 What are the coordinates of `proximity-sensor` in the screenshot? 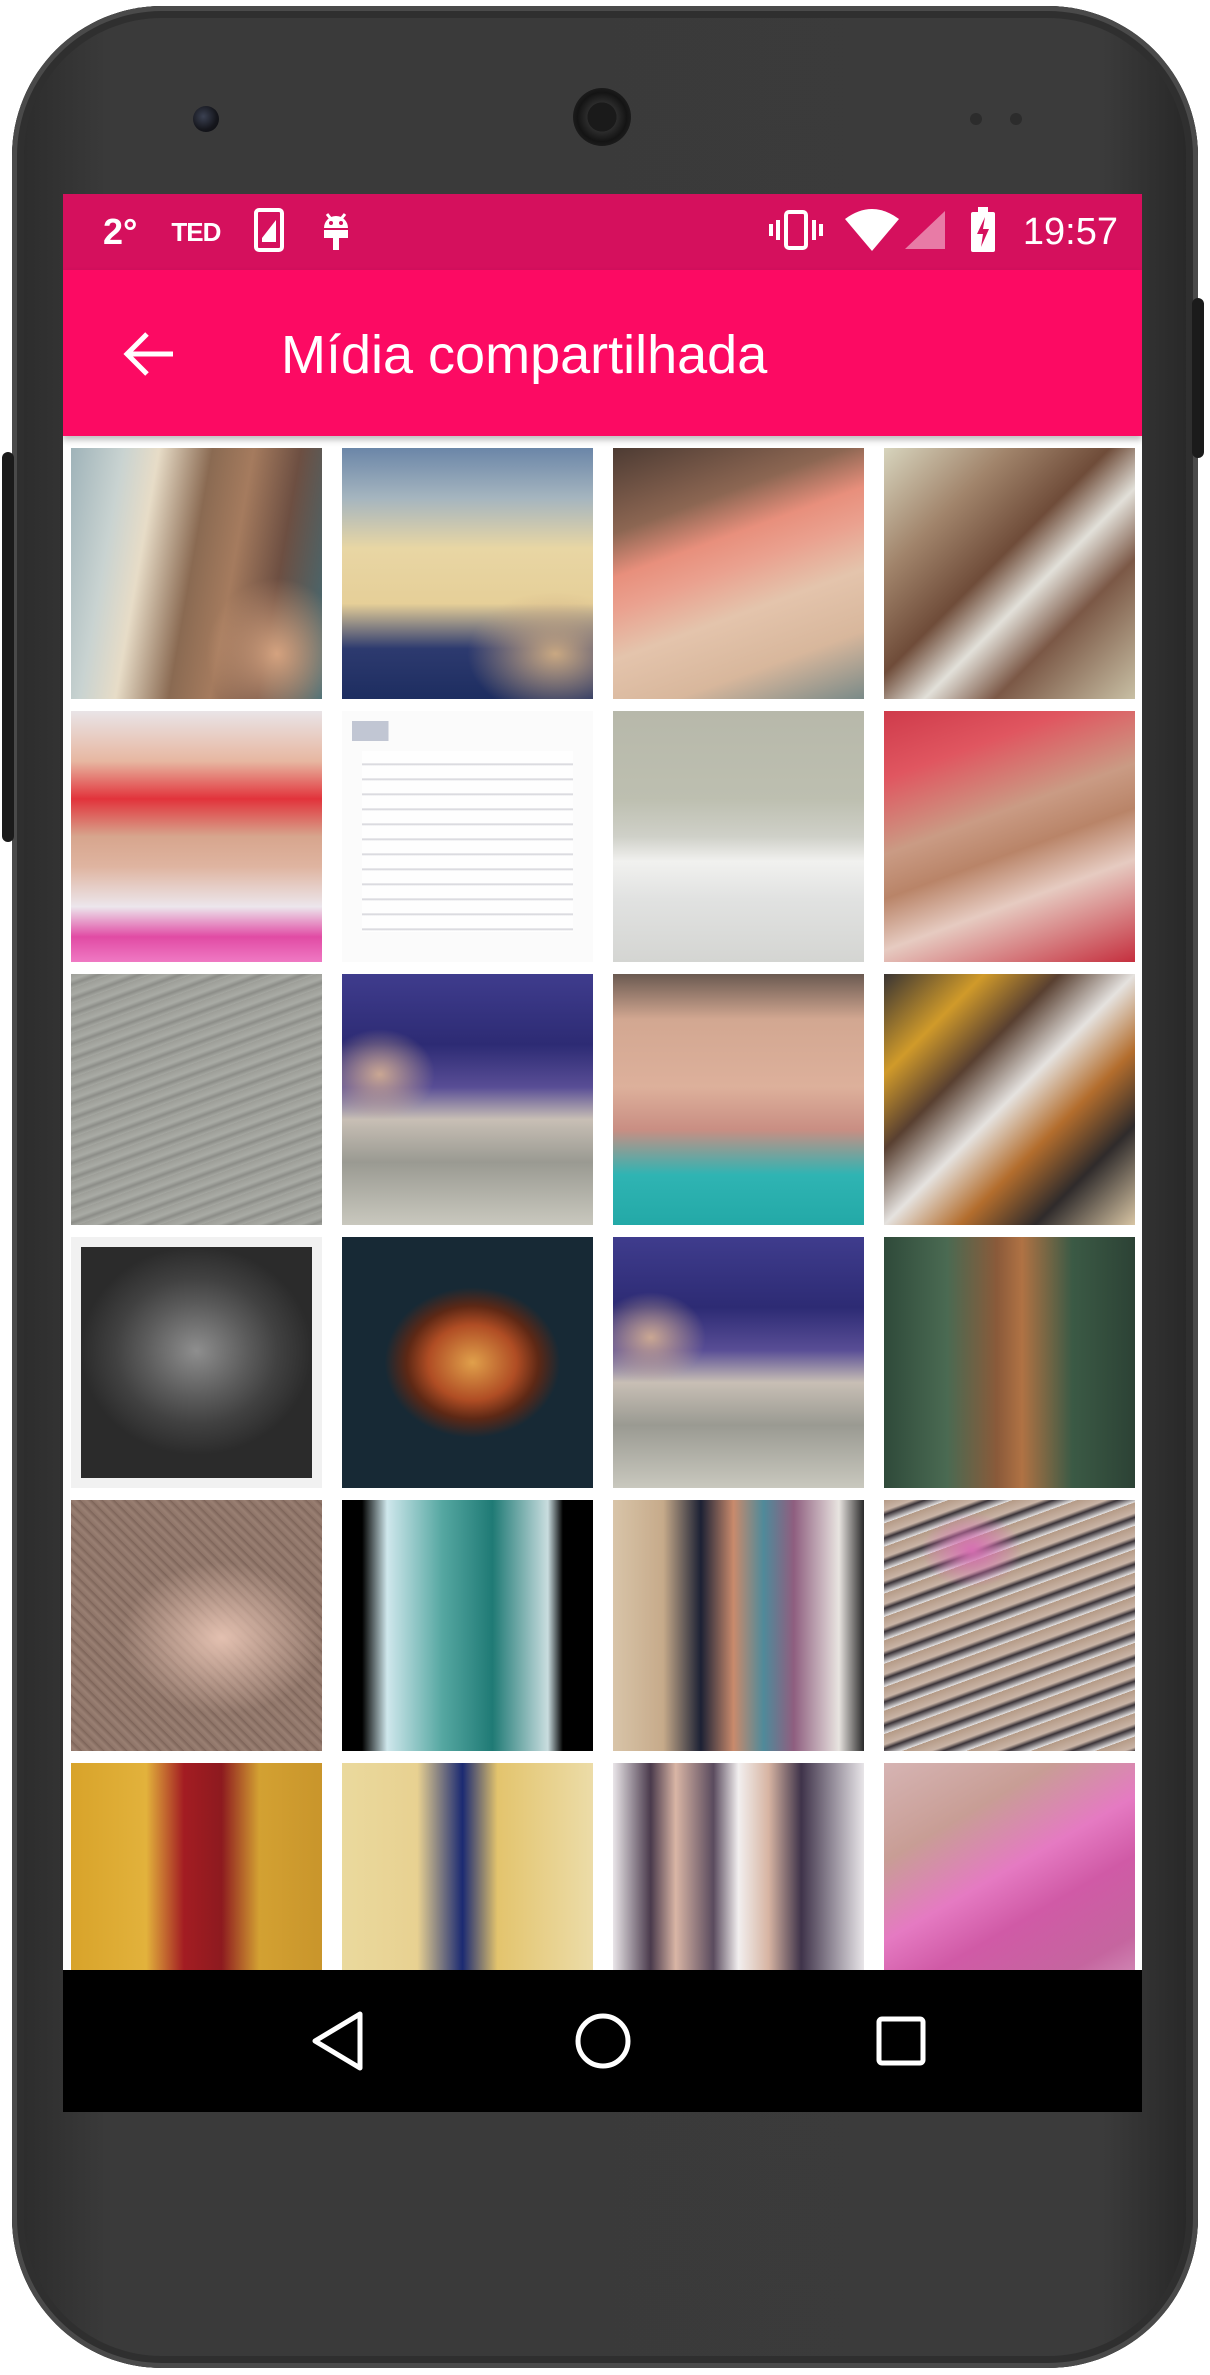 It's located at (976, 119).